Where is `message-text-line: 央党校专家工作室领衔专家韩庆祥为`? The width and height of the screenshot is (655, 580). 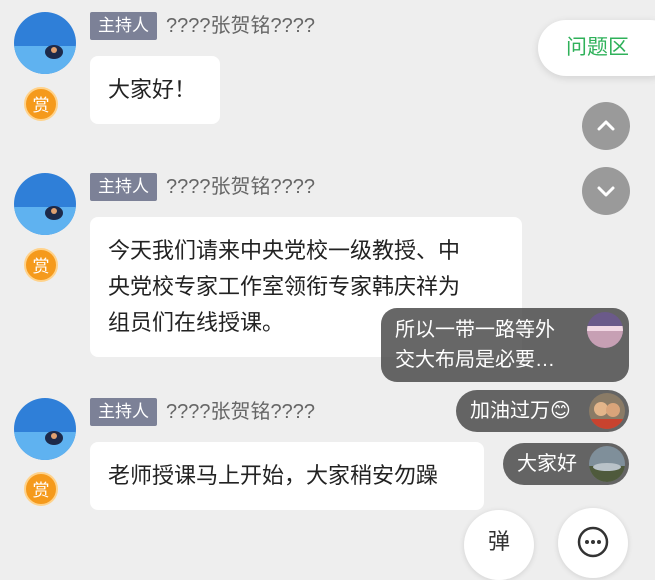 message-text-line: 央党校专家工作室领衔专家韩庆祥为 is located at coordinates (284, 286).